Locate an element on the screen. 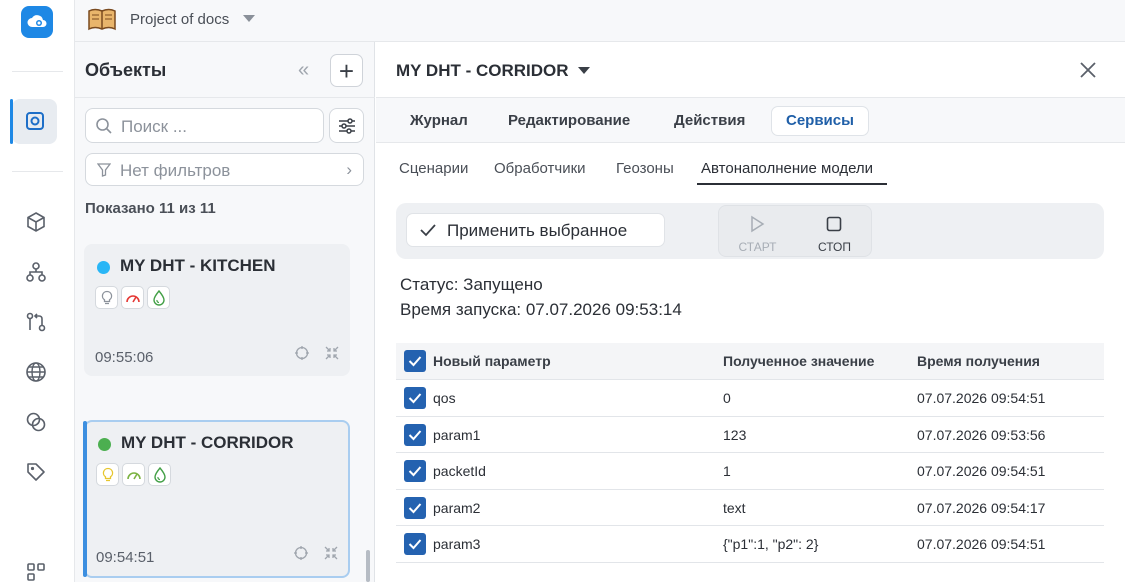  tab-edit: Редактирование is located at coordinates (569, 121).